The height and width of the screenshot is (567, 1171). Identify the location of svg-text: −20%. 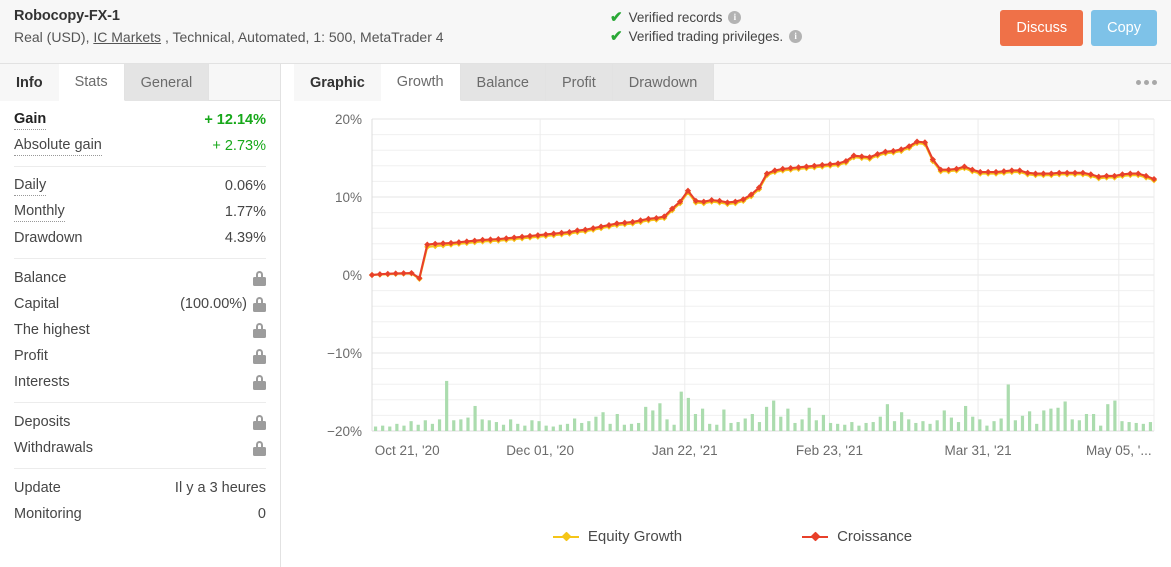
(344, 431).